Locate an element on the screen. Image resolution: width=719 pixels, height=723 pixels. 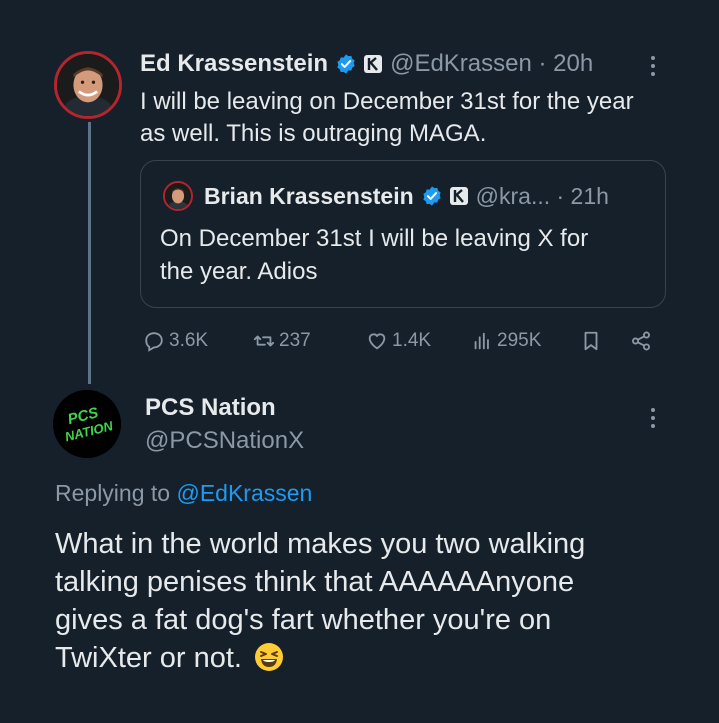
reply-text-line: TwiXter or not. is located at coordinates (148, 658).